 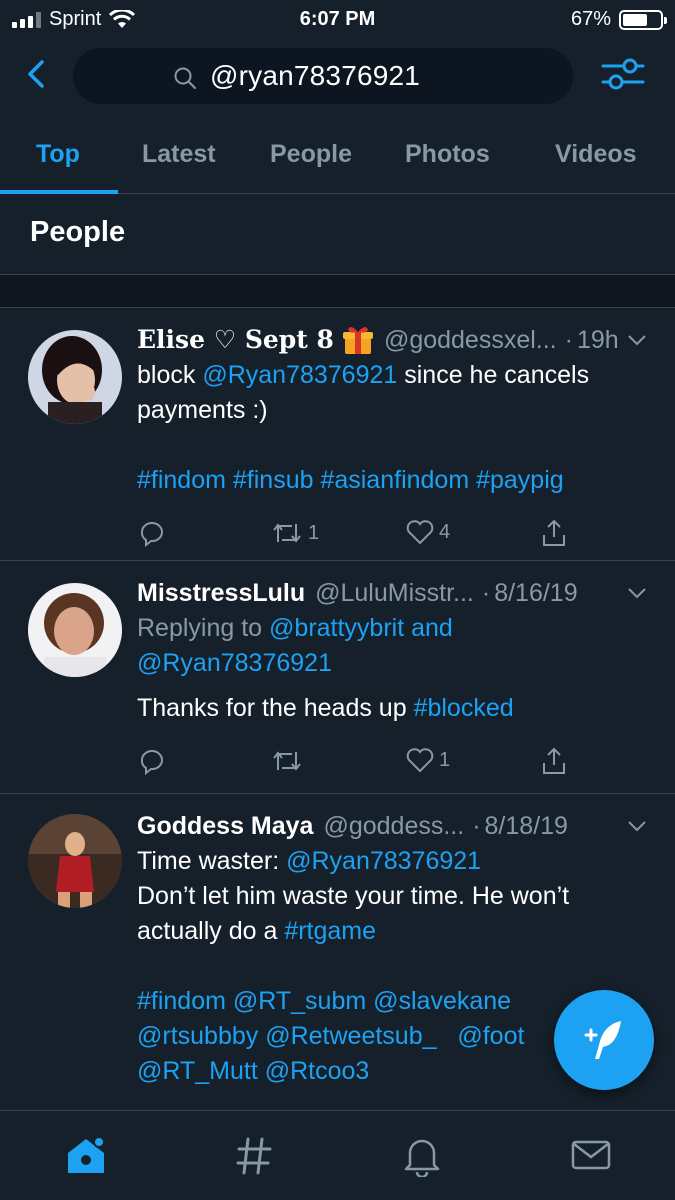 What do you see at coordinates (447, 154) in the screenshot?
I see `tab-photos: Photos` at bounding box center [447, 154].